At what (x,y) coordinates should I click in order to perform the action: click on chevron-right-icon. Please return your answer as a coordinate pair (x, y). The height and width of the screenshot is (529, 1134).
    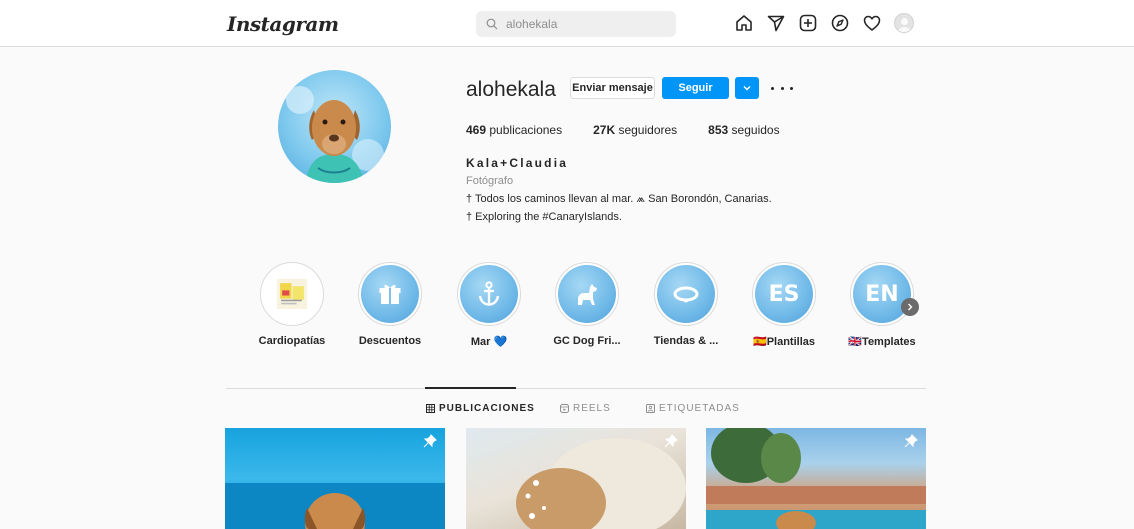
    Looking at the image, I should click on (910, 307).